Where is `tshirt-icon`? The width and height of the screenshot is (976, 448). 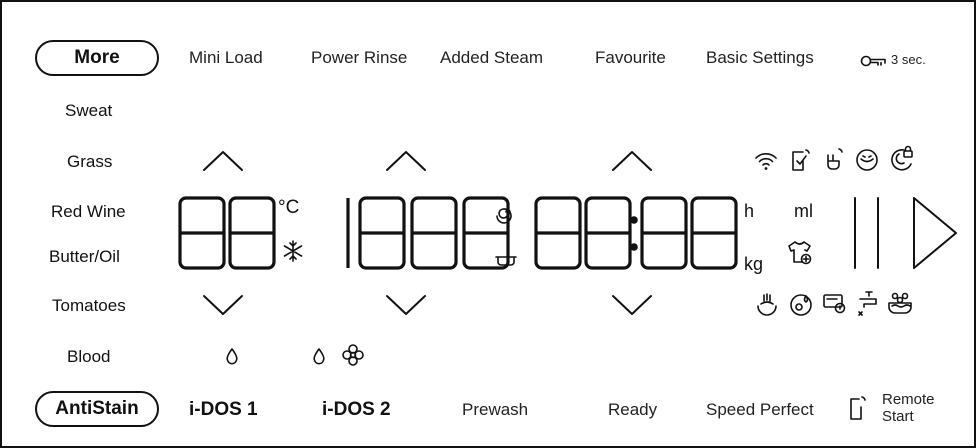 tshirt-icon is located at coordinates (800, 253).